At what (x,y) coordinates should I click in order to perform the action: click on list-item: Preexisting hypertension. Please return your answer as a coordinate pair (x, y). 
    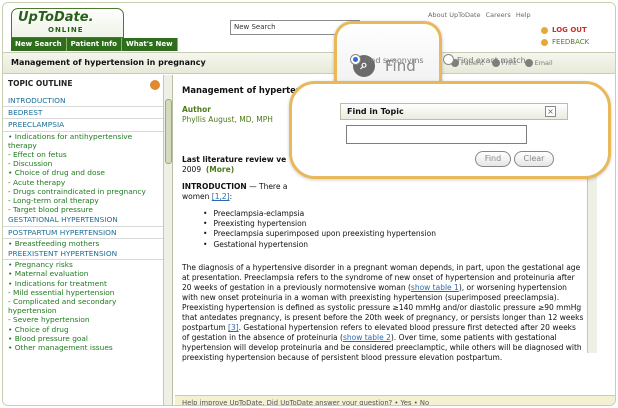
    Looking at the image, I should click on (319, 224).